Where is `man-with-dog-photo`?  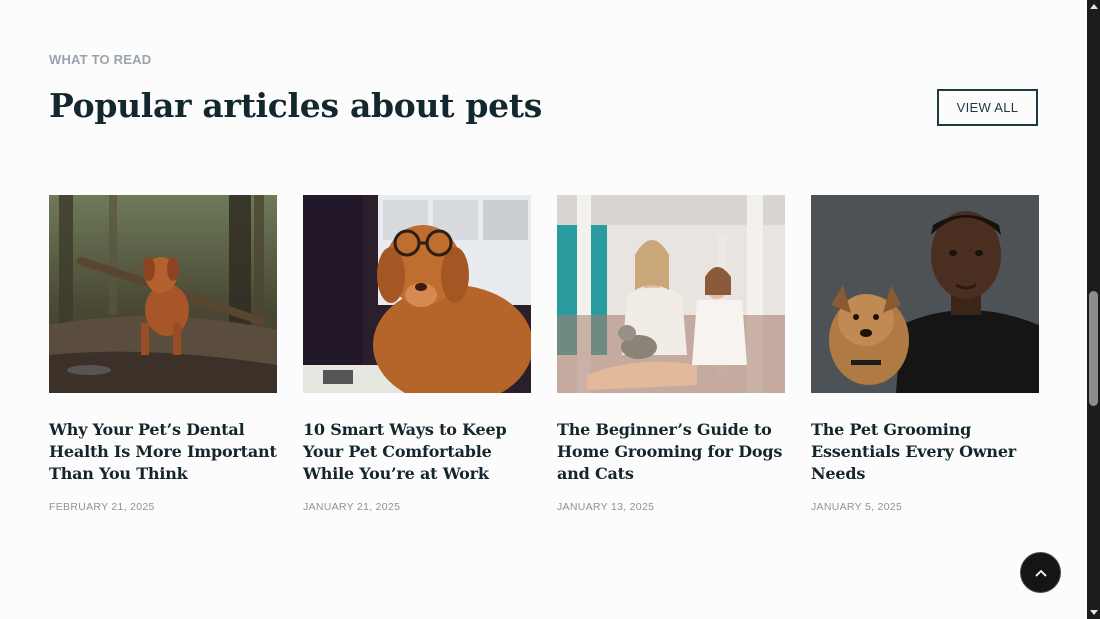 man-with-dog-photo is located at coordinates (925, 294).